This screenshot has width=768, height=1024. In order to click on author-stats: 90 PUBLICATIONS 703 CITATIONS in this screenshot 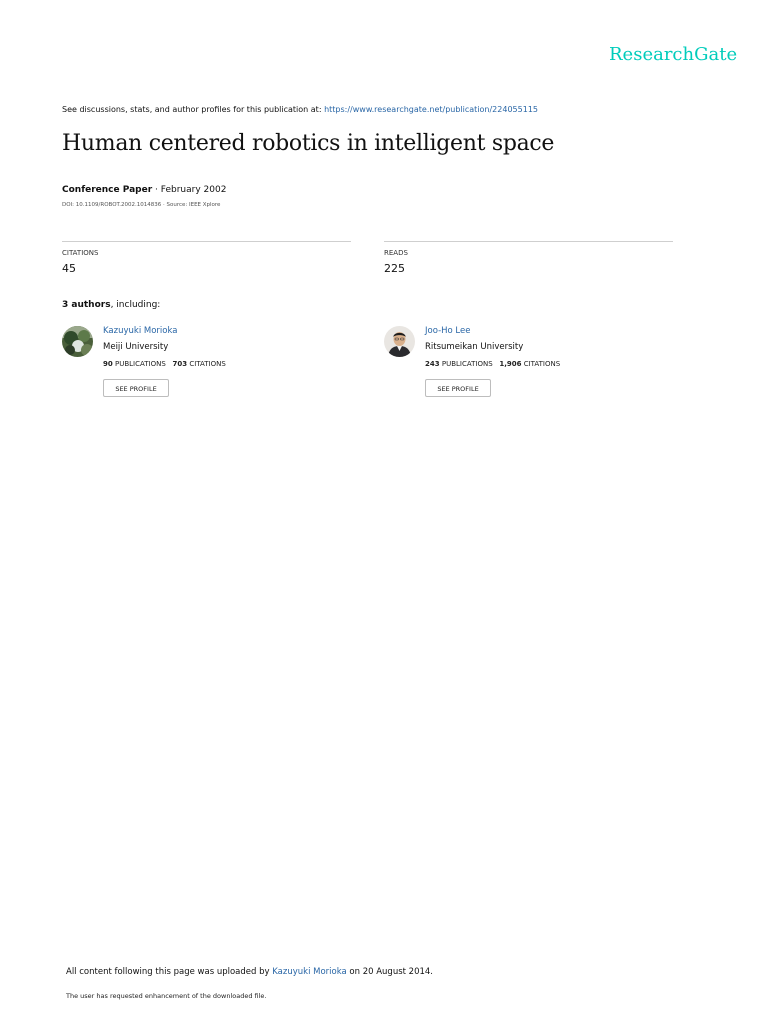, I will do `click(164, 364)`.